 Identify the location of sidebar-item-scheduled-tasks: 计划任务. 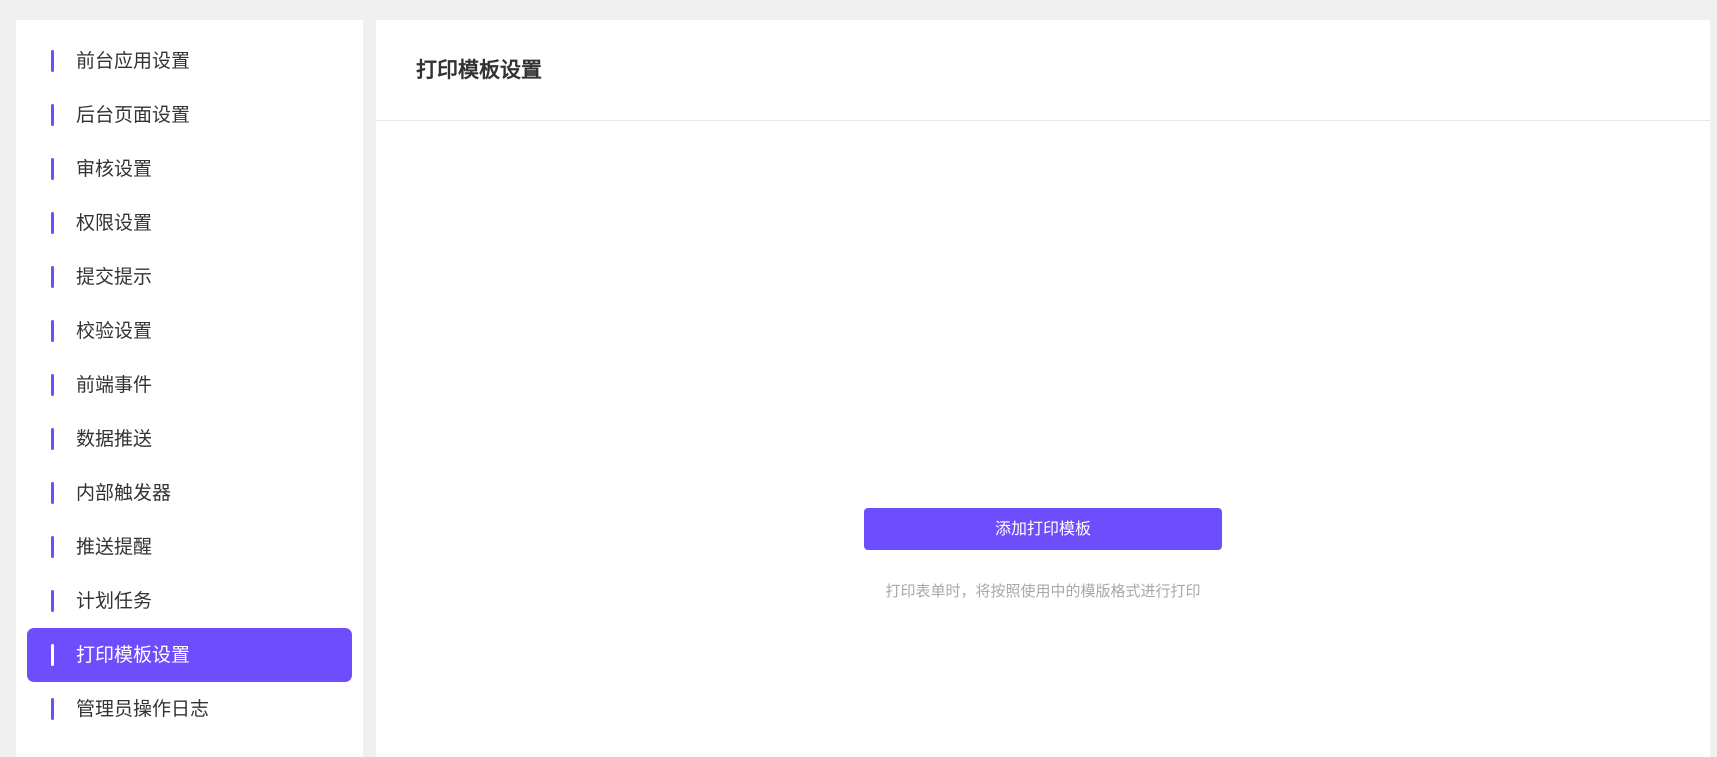
(189, 601).